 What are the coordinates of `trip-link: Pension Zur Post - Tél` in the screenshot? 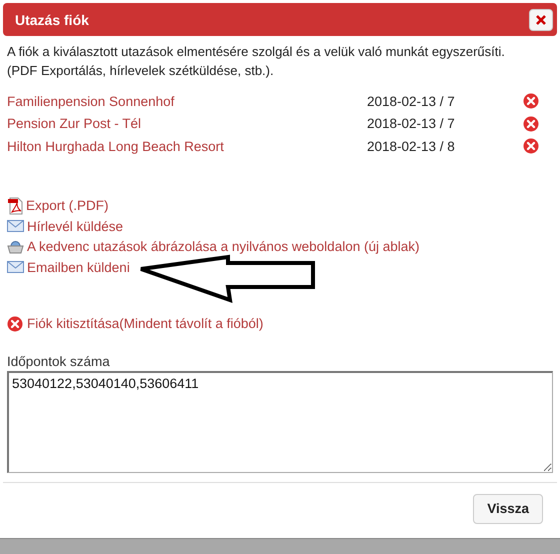 It's located at (187, 124).